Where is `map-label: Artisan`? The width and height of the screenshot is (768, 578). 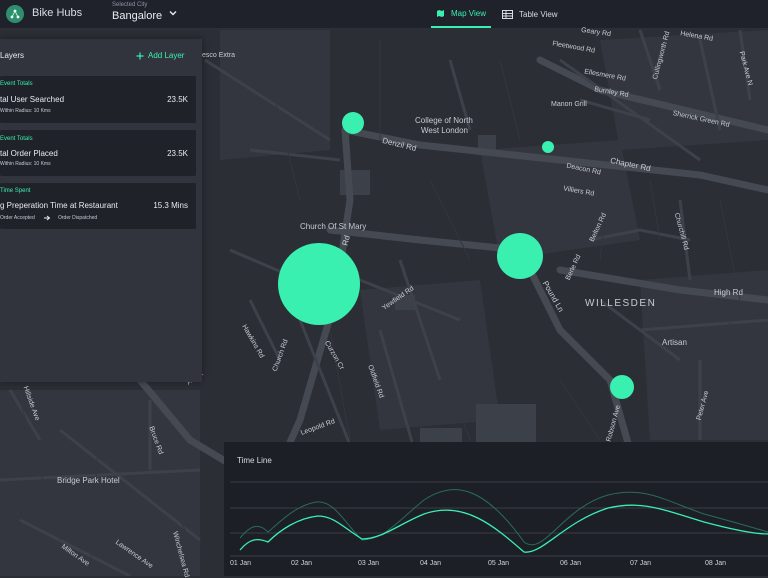 map-label: Artisan is located at coordinates (674, 342).